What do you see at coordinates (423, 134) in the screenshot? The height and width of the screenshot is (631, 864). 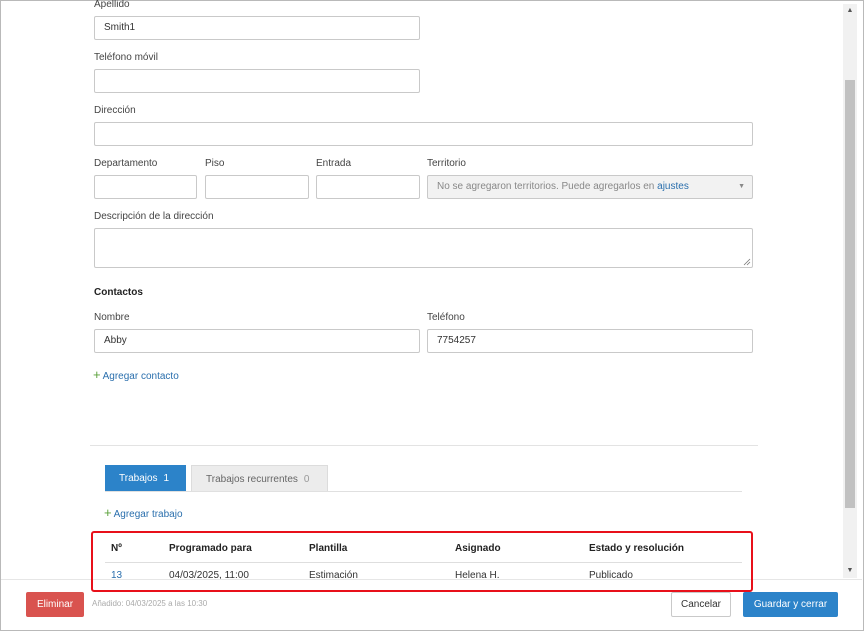 I see `address-input` at bounding box center [423, 134].